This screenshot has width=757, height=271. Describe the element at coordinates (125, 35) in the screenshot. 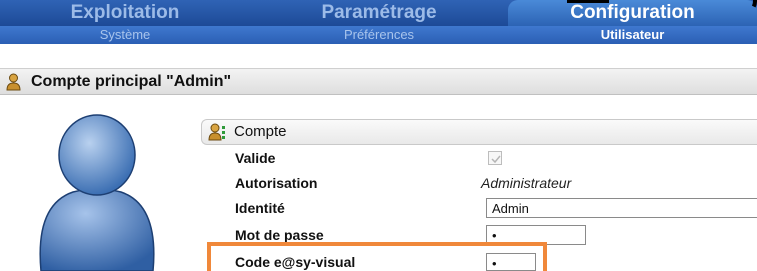

I see `subtab-systeme: Système` at that location.